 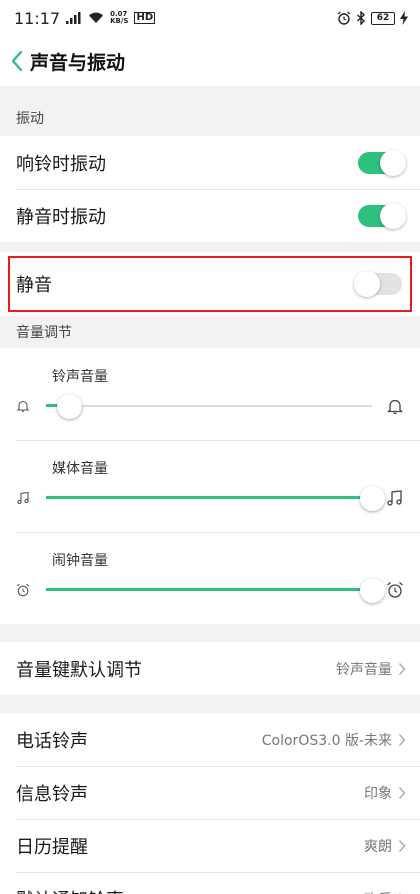 What do you see at coordinates (52, 794) in the screenshot?
I see `message-ringtone-label: 信息铃声` at bounding box center [52, 794].